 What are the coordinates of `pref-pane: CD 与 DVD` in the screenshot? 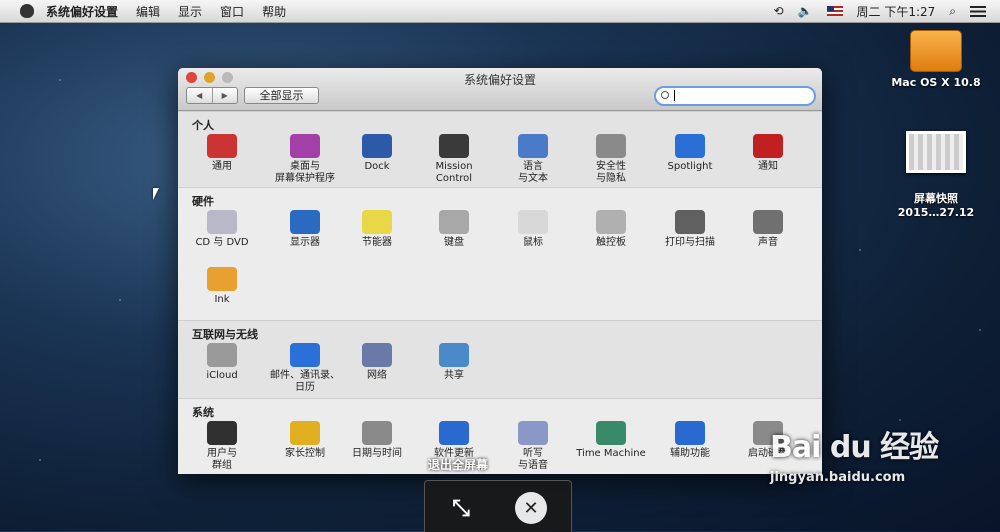 It's located at (222, 229).